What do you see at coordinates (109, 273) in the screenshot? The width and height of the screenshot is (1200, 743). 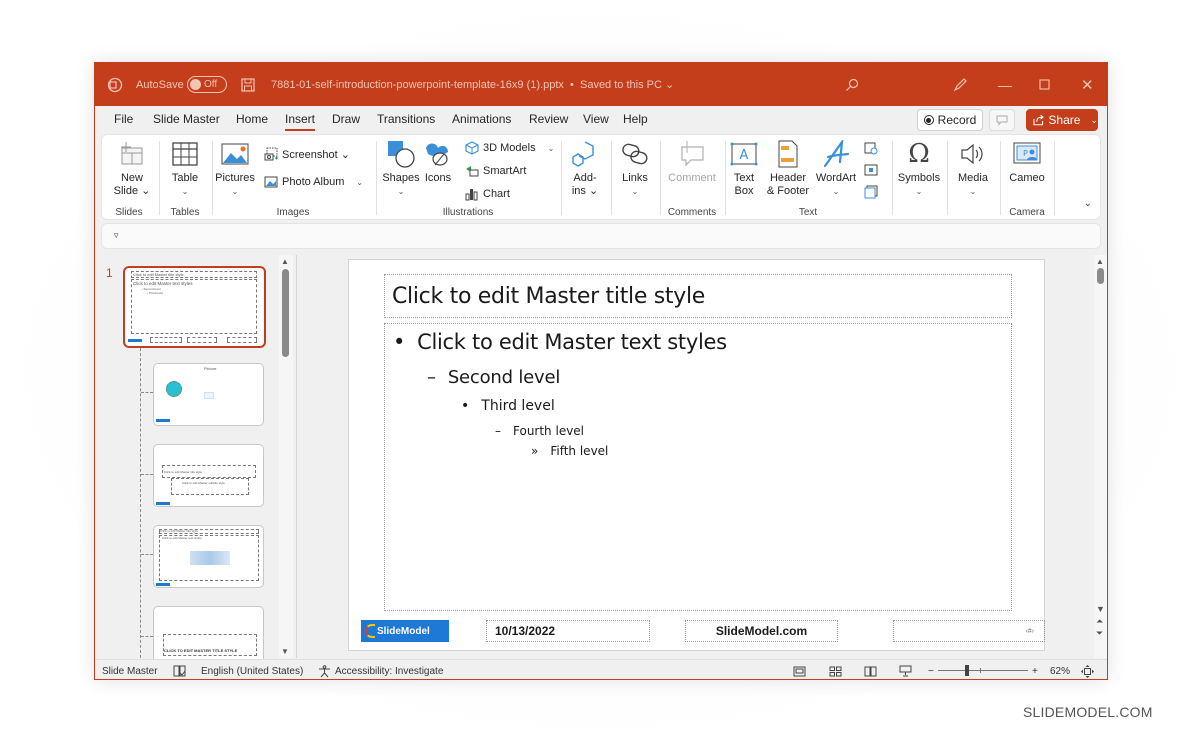 I see `thumbnail-number: 1` at bounding box center [109, 273].